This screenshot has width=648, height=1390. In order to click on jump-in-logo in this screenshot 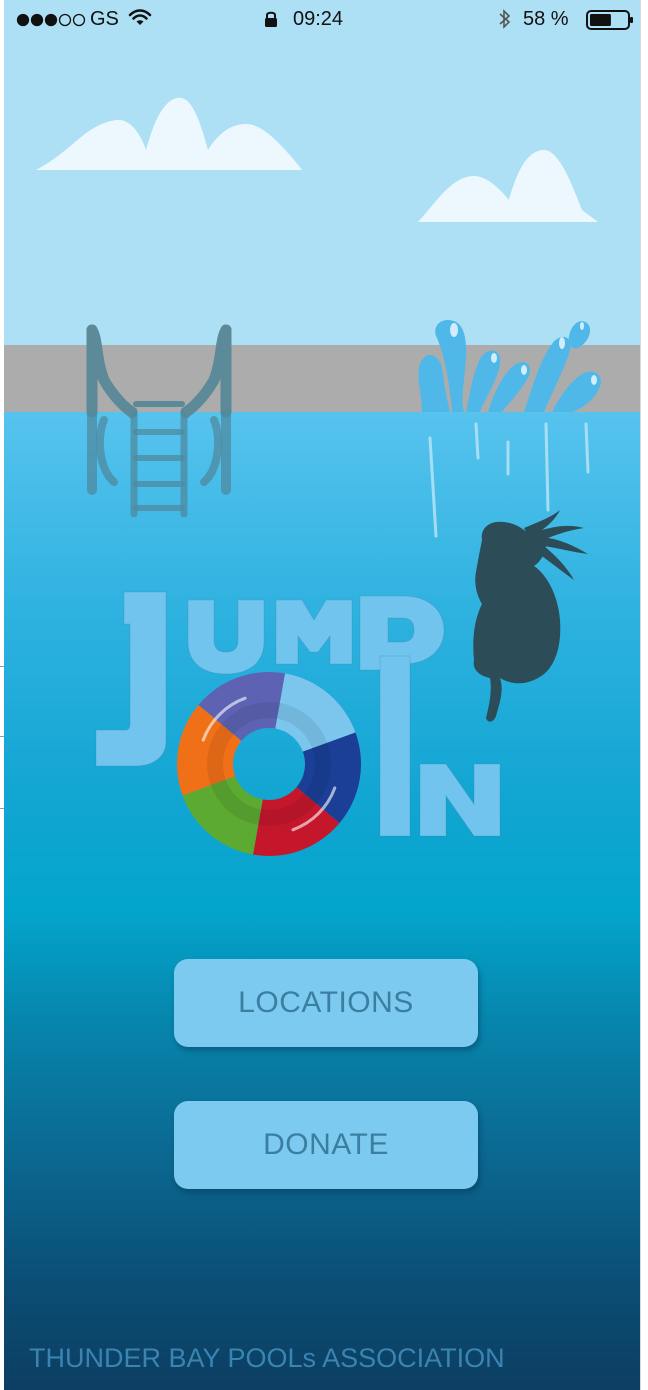, I will do `click(298, 723)`.